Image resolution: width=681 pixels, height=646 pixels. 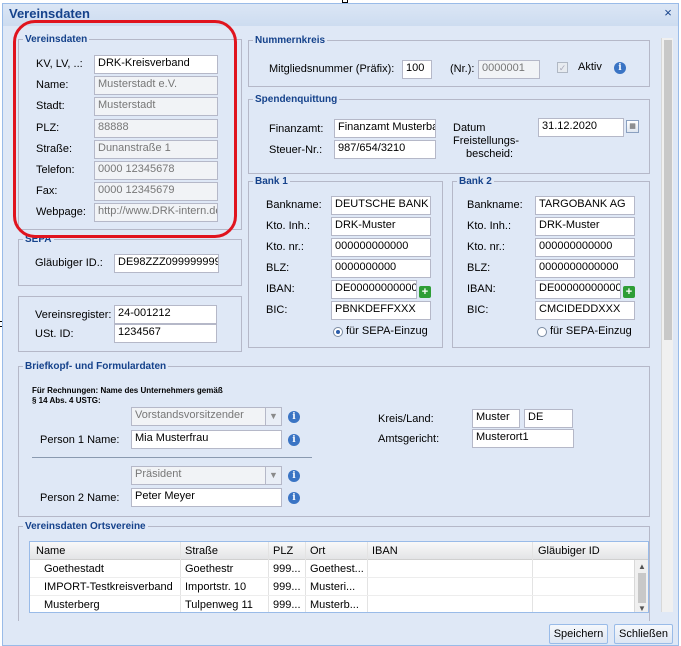 What do you see at coordinates (340, 15) in the screenshot?
I see `dialog-titlebar` at bounding box center [340, 15].